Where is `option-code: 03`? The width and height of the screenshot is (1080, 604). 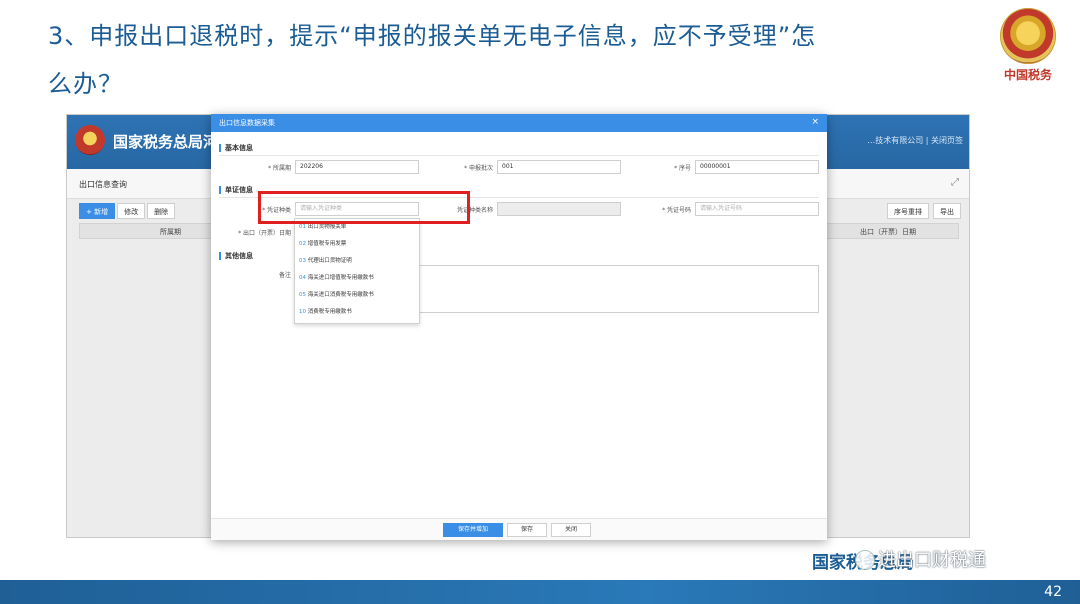 option-code: 03 is located at coordinates (302, 261).